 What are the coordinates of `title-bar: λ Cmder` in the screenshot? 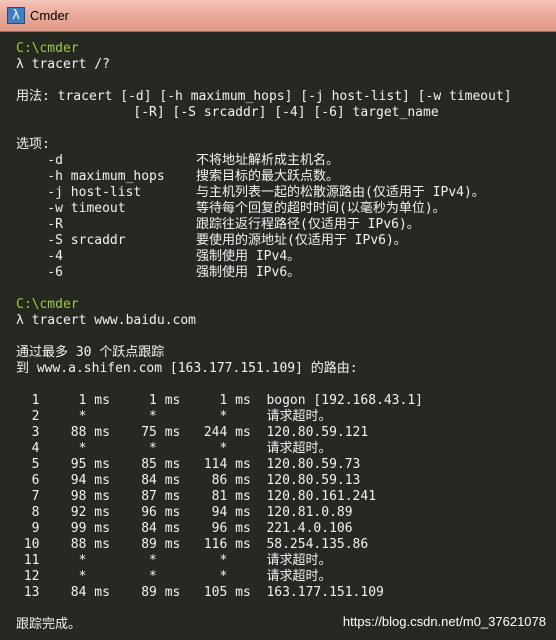 It's located at (278, 16).